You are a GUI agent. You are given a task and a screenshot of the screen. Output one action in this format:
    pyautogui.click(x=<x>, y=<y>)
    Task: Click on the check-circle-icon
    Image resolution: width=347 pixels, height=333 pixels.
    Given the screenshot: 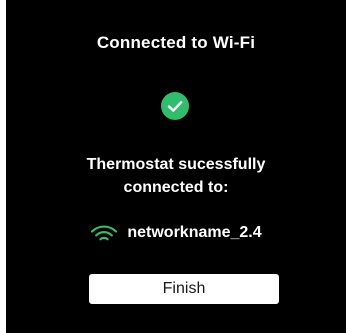 What is the action you would take?
    pyautogui.click(x=175, y=106)
    